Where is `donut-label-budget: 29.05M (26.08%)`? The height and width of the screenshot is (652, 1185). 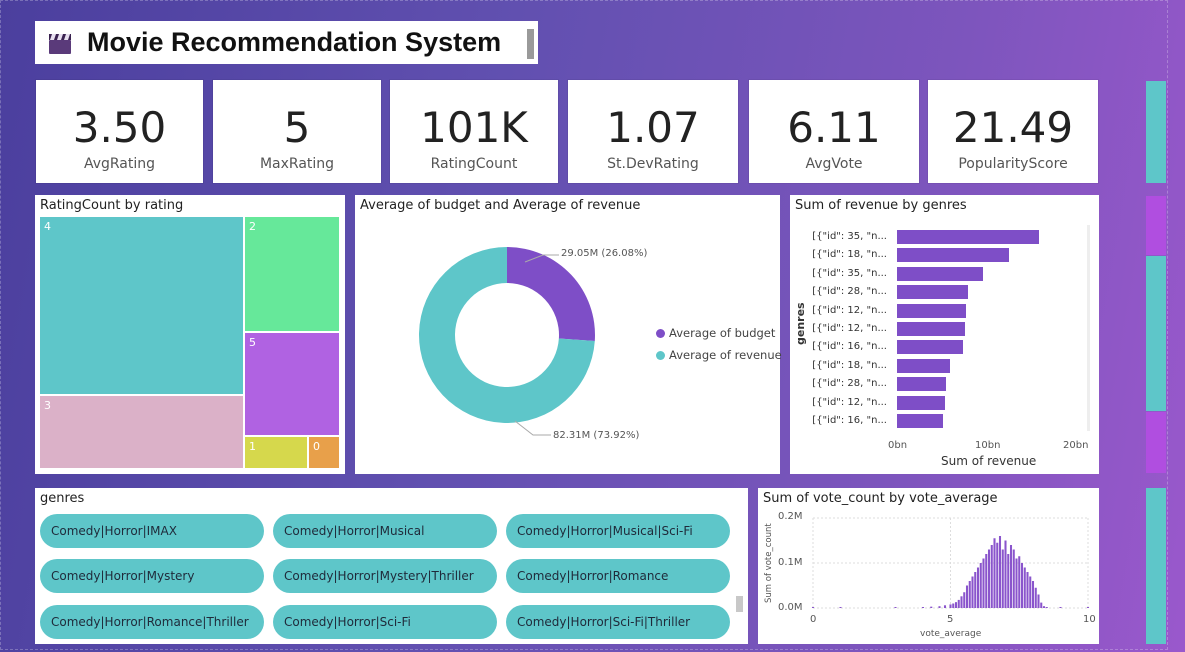
donut-label-budget: 29.05M (26.08%) is located at coordinates (604, 253).